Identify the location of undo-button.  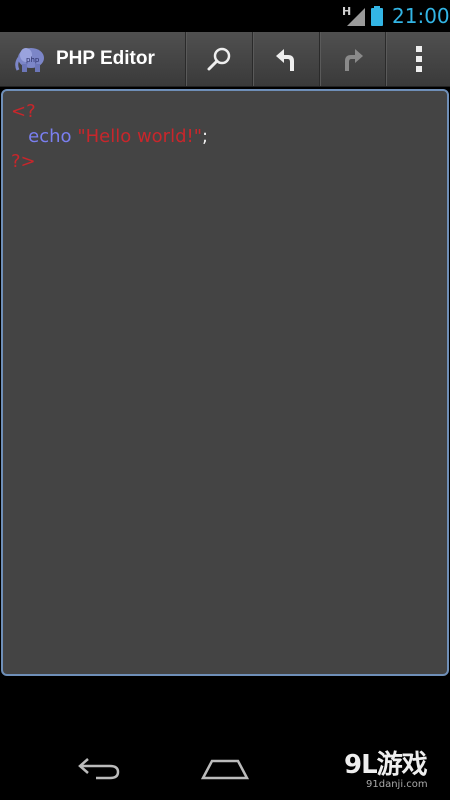
(285, 59).